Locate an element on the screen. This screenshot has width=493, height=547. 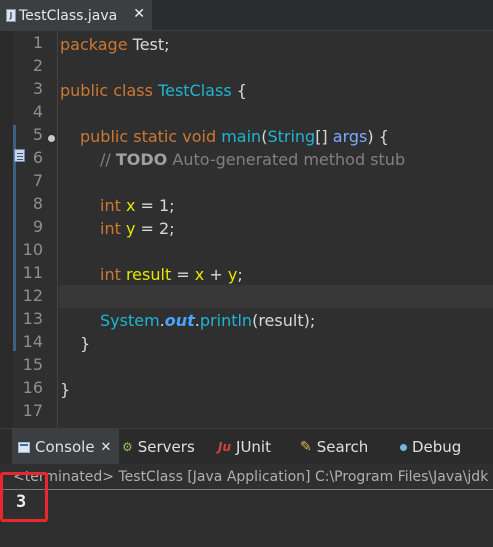
line-number: 13 is located at coordinates (32, 318).